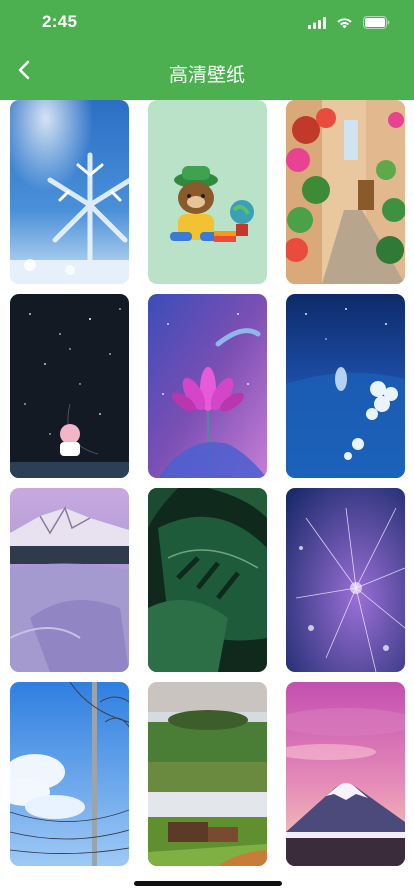 This screenshot has width=414, height=896. I want to click on wallpaper-snowflake, so click(69, 192).